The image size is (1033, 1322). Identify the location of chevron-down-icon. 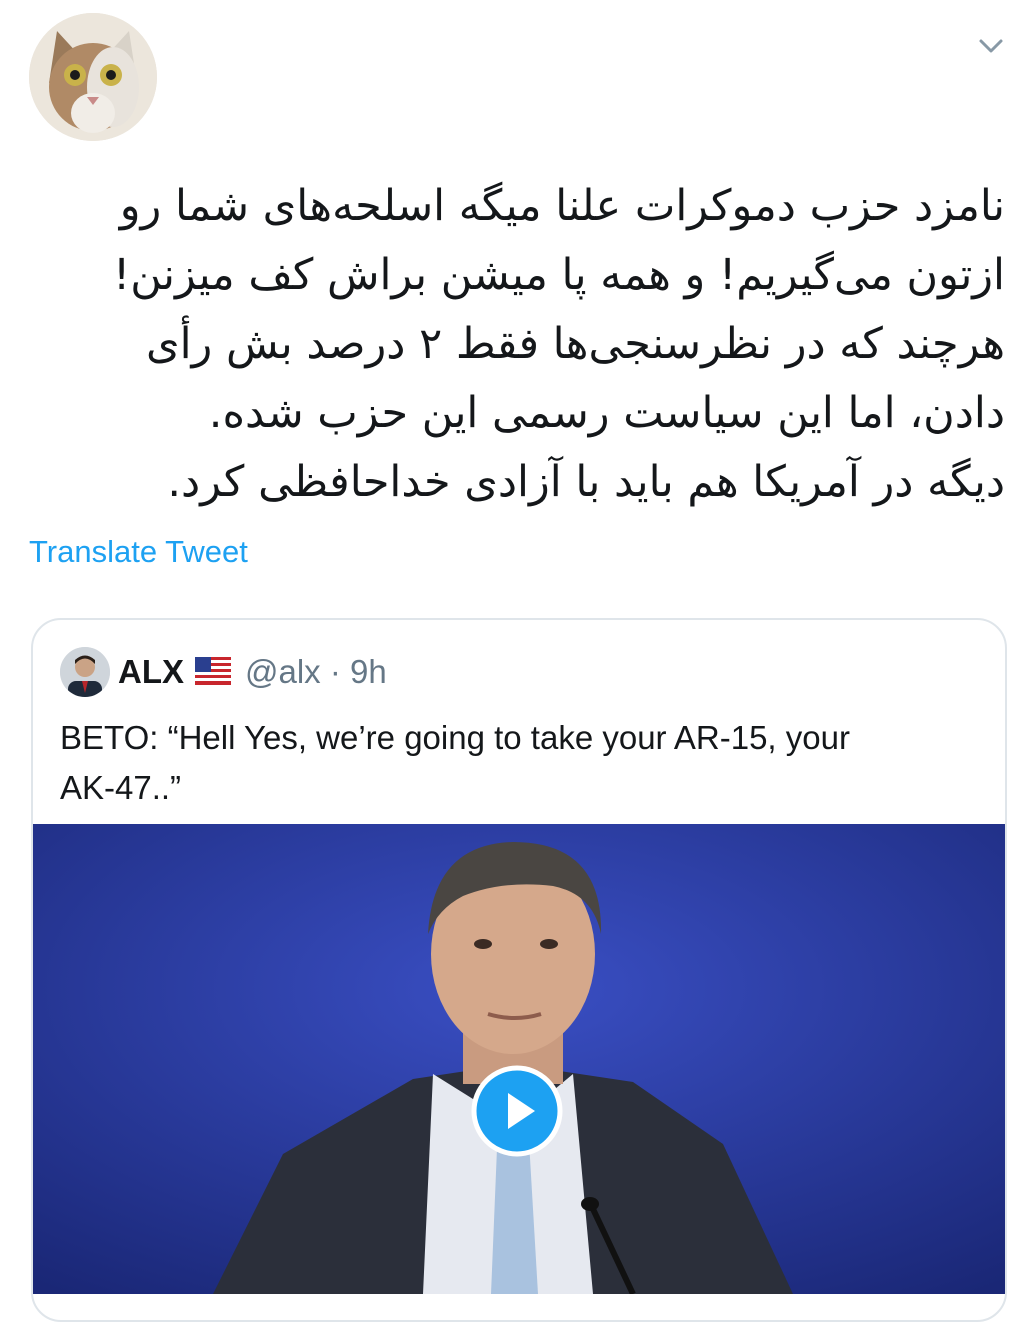
(991, 46).